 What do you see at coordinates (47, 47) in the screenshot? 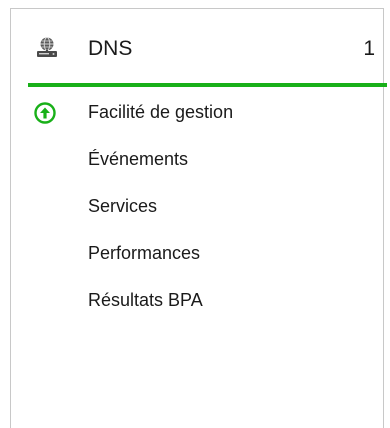
I see `server-globe-icon` at bounding box center [47, 47].